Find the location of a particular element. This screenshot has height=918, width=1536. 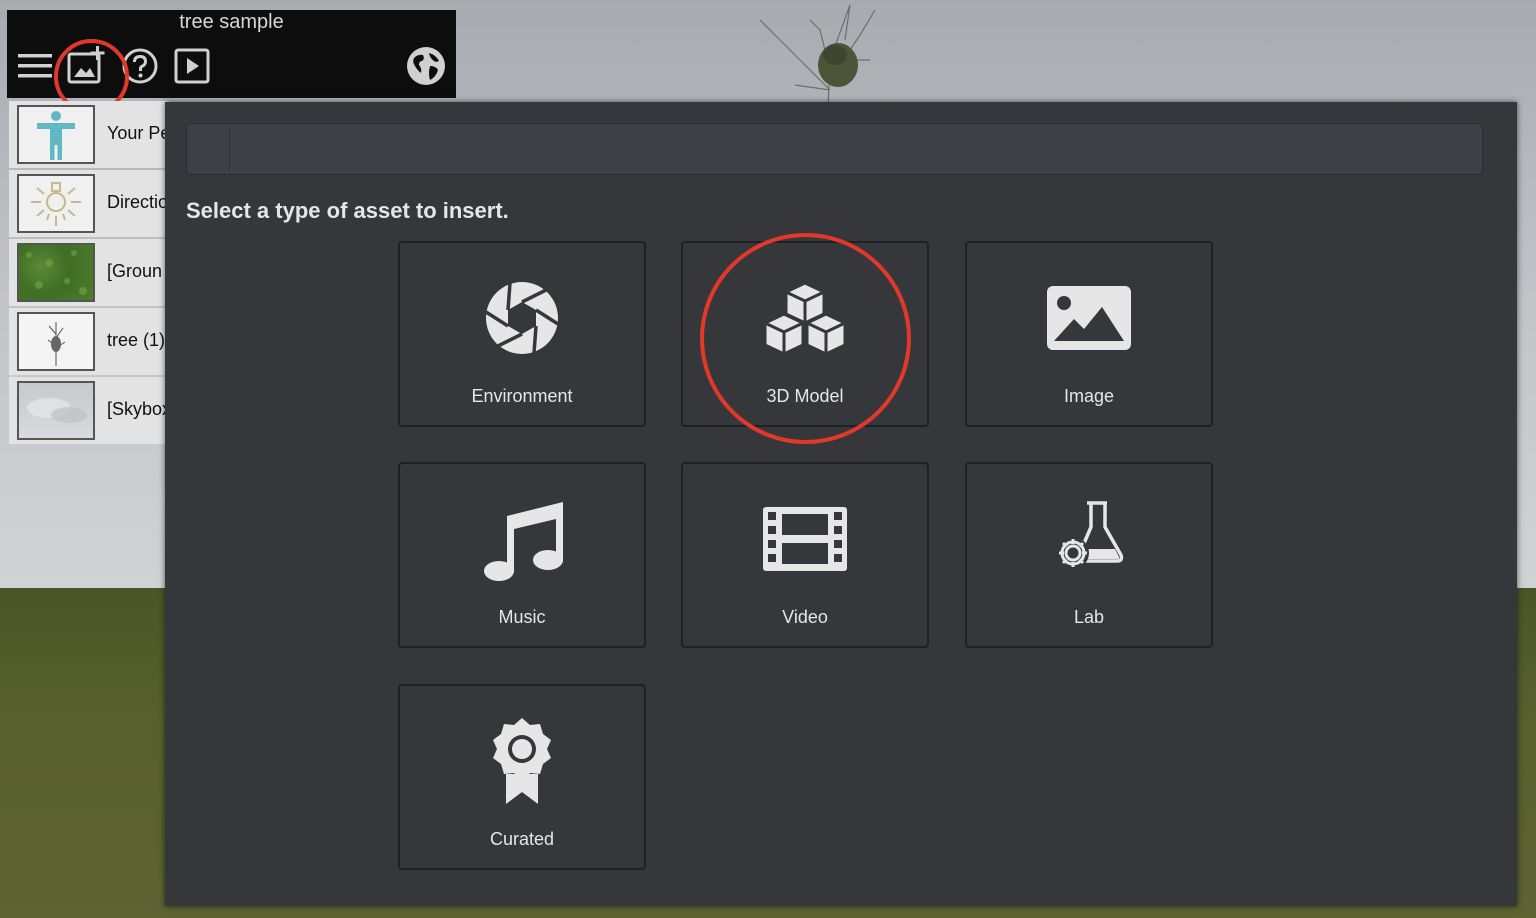

asset-type-lab: Lab is located at coordinates (1089, 555).